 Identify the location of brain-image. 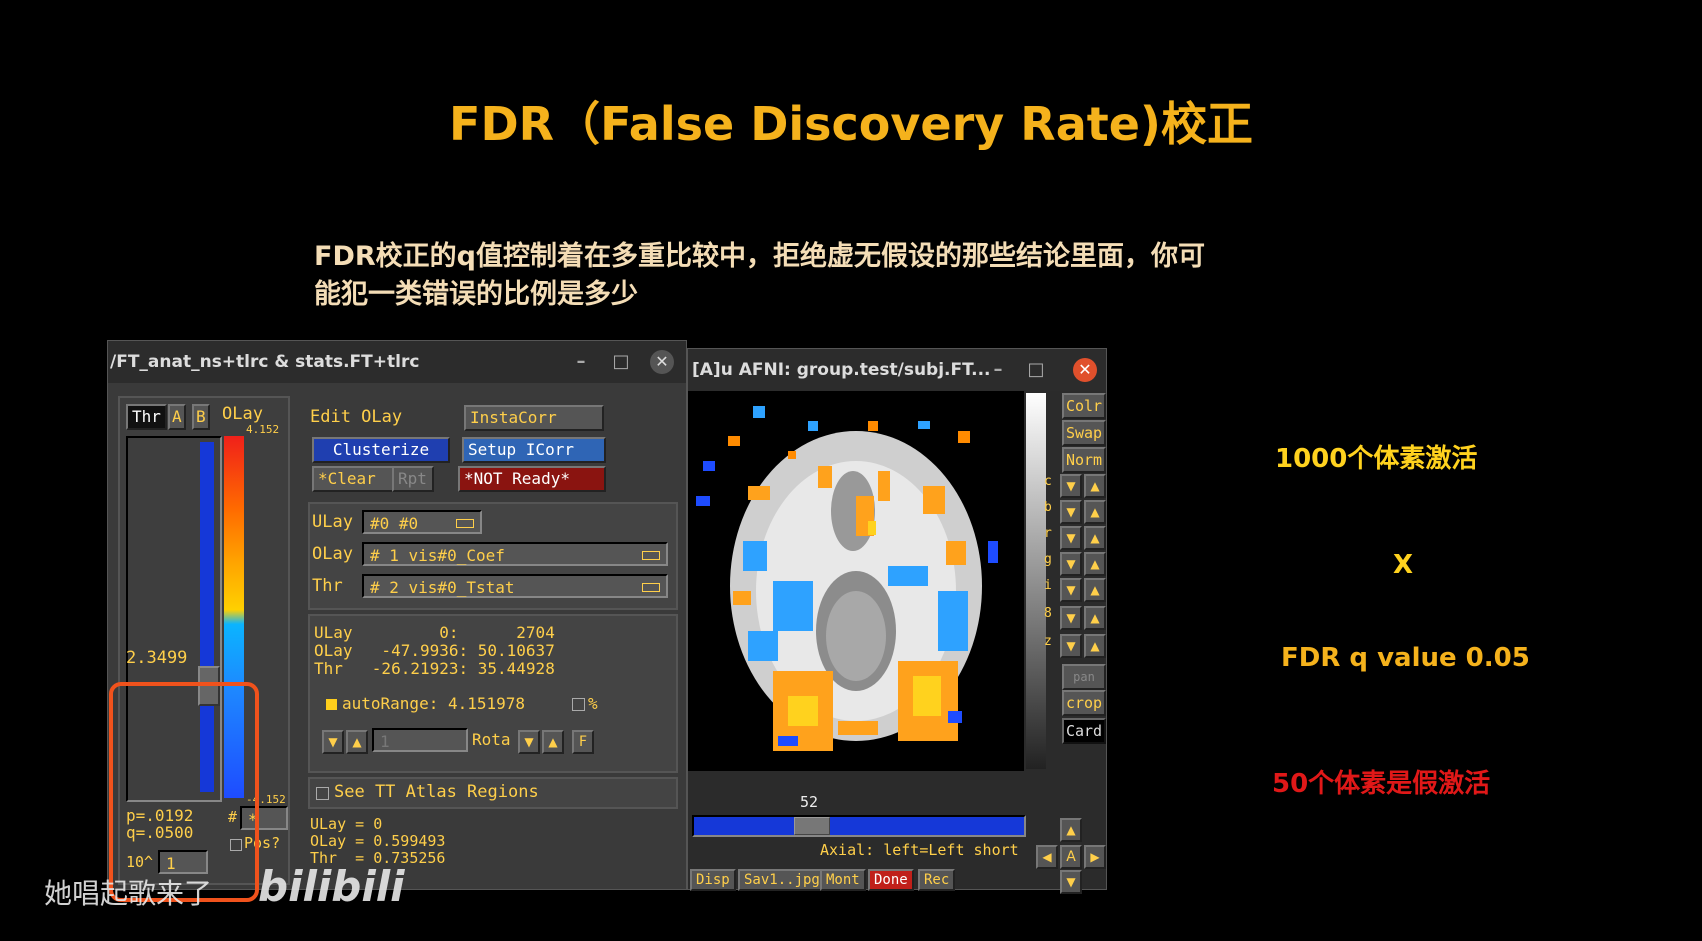
(856, 581).